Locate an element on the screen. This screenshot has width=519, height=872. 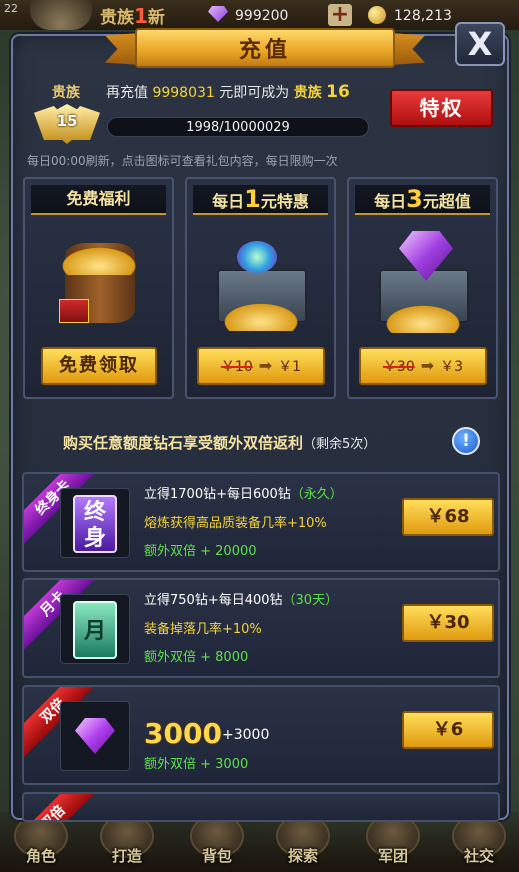
lifetime-card-icon: 终身 is located at coordinates (95, 523).